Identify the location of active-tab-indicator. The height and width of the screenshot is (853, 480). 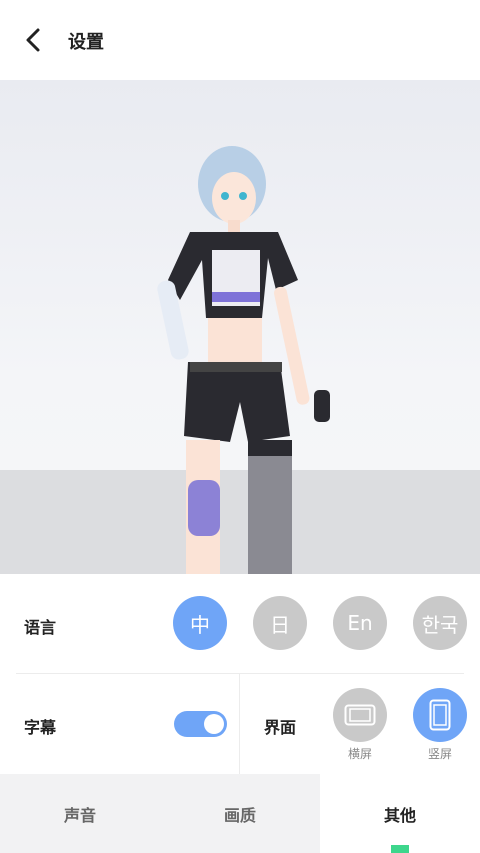
(400, 849).